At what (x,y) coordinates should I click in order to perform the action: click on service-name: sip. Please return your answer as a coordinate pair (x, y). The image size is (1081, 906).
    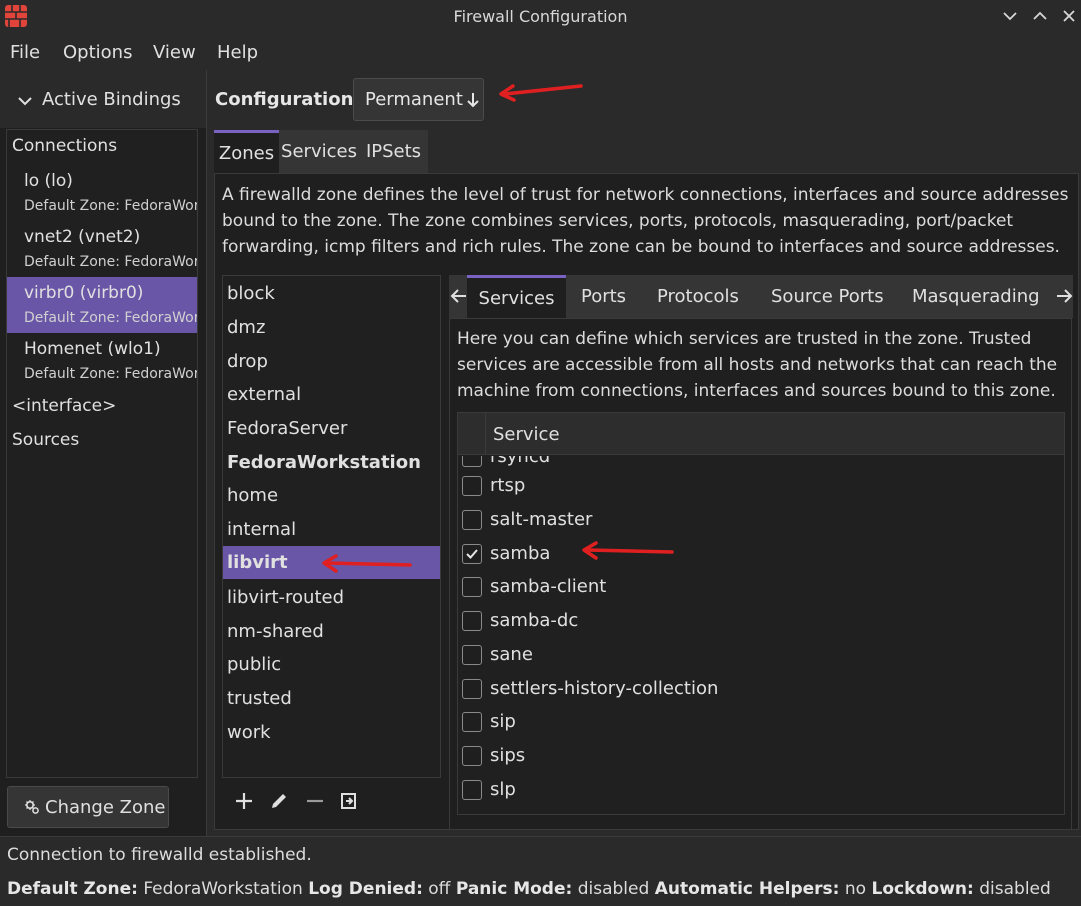
    Looking at the image, I should click on (503, 721).